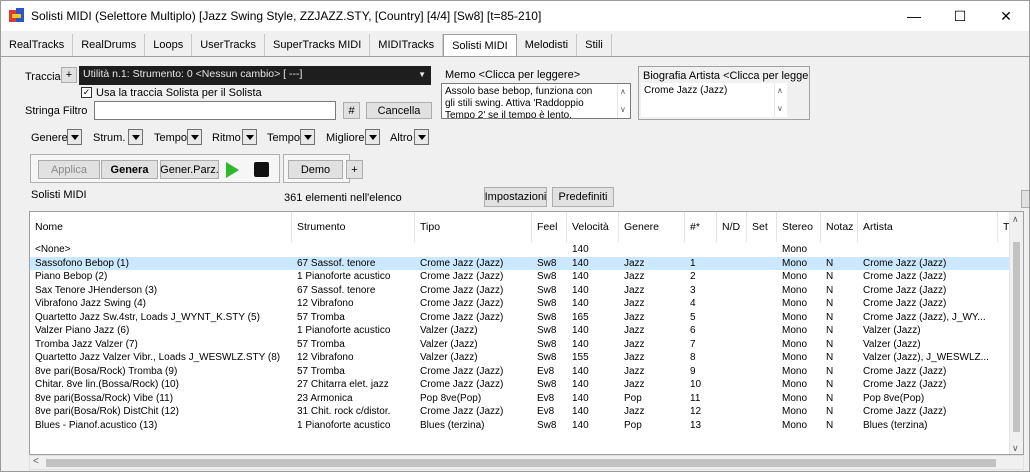  Describe the element at coordinates (839, 227) in the screenshot. I see `col-notaz: Notaz` at that location.